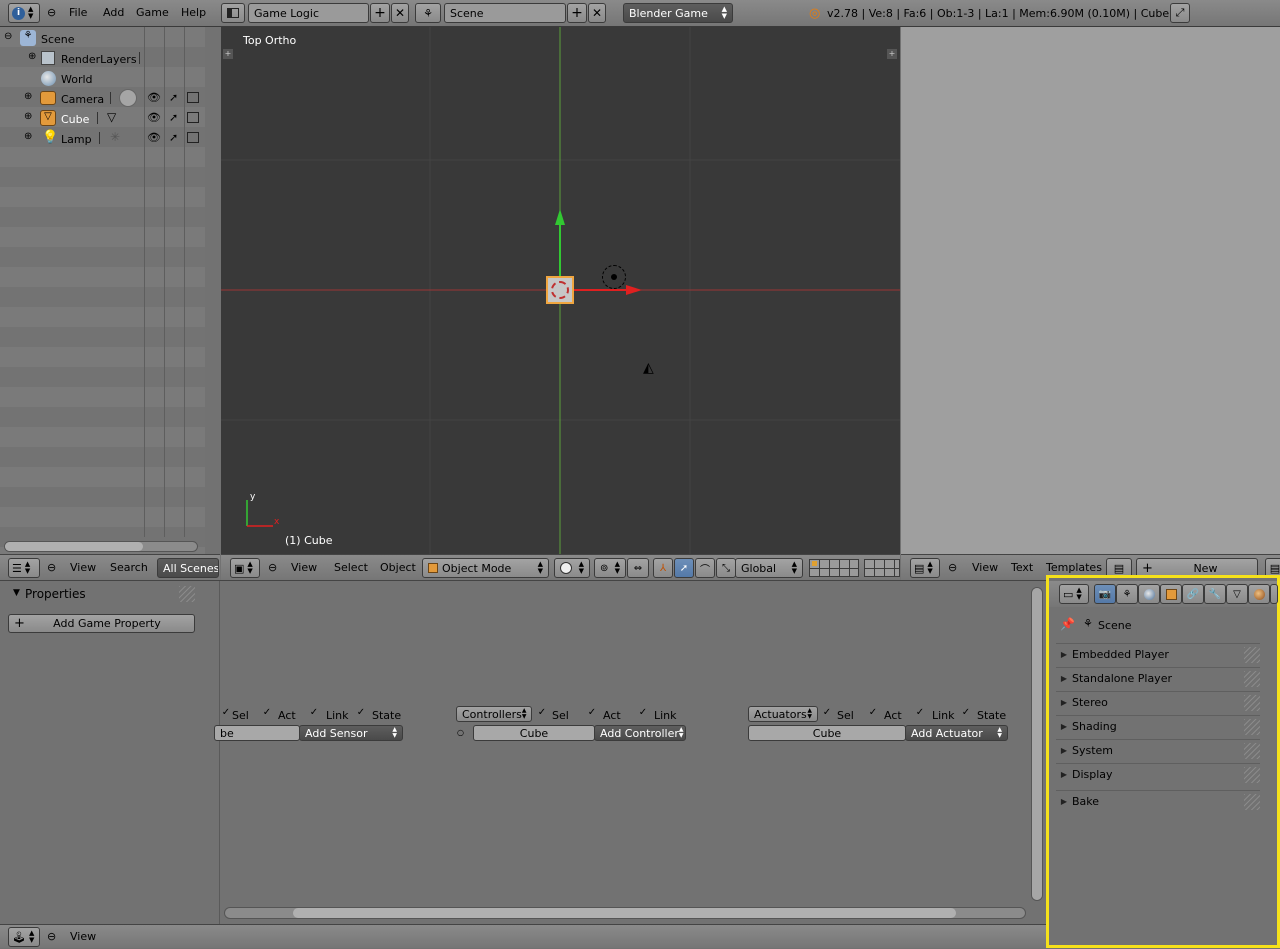 This screenshot has width=1280, height=949. I want to click on pin-icon: 📌, so click(1067, 624).